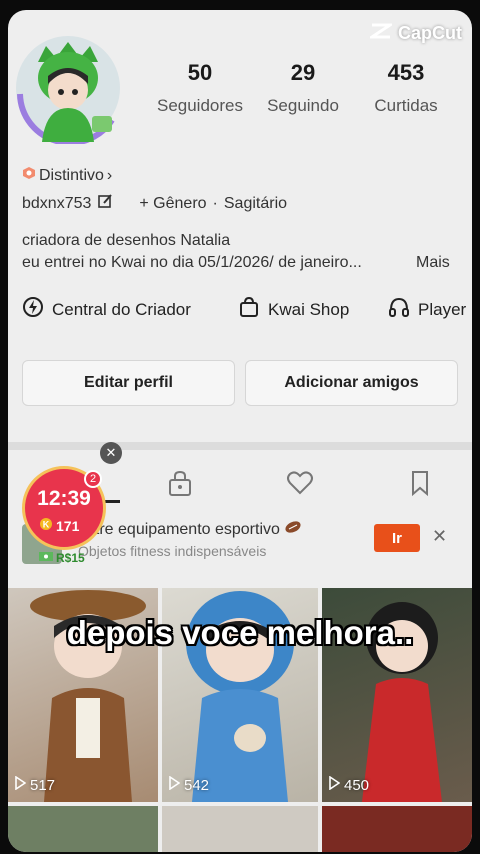 This screenshot has width=480, height=854. What do you see at coordinates (442, 309) in the screenshot?
I see `player-label: Player` at bounding box center [442, 309].